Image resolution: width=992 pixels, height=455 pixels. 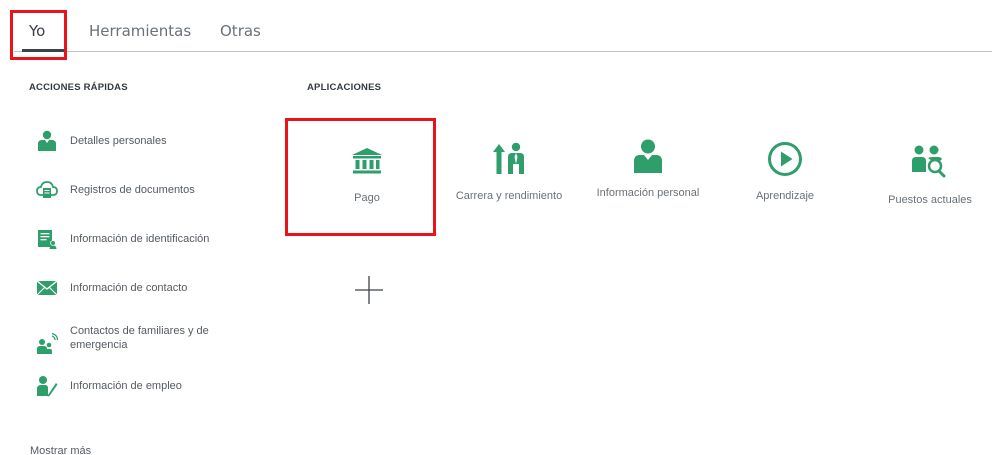 What do you see at coordinates (132, 190) in the screenshot?
I see `quick-action-label: Registros de documentos` at bounding box center [132, 190].